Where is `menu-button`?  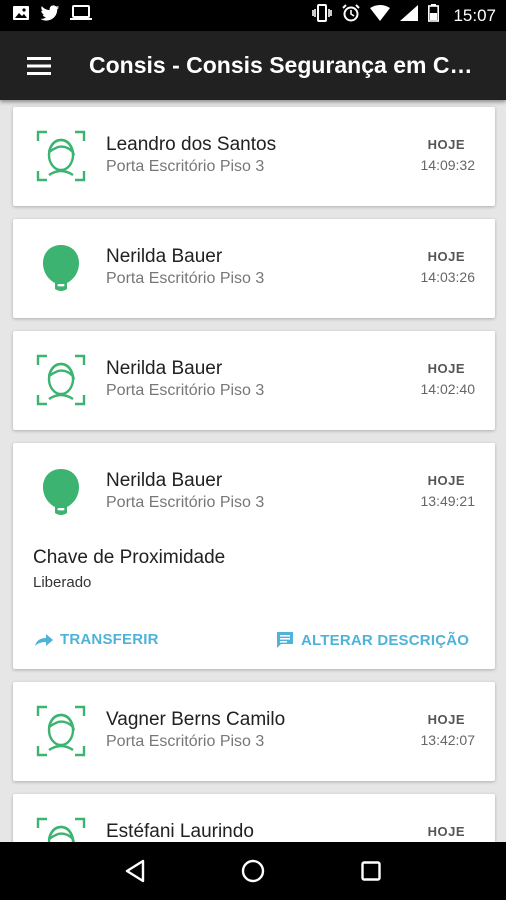 menu-button is located at coordinates (39, 65).